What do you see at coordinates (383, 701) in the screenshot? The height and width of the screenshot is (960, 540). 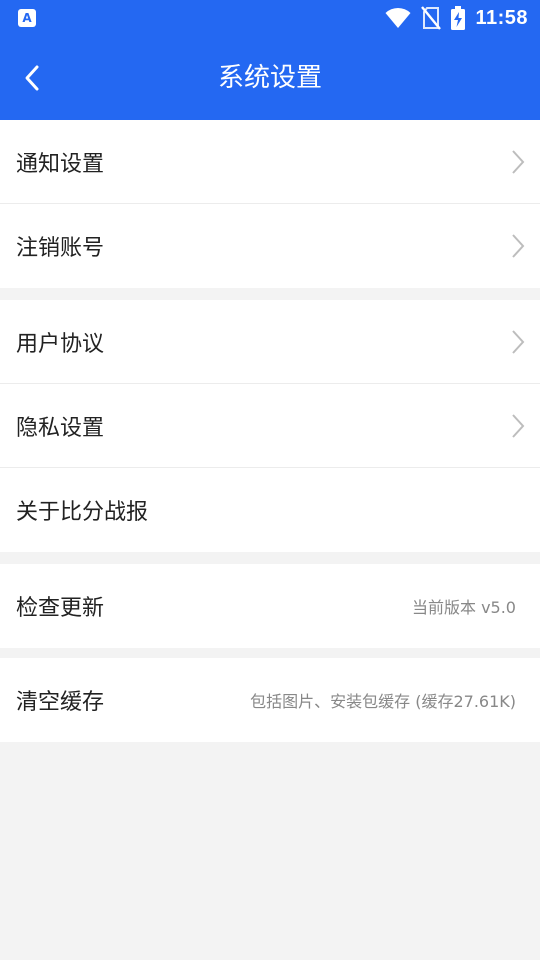 I see `cache-size: 包括图片、安装包缓存 (缓存27.61K)` at bounding box center [383, 701].